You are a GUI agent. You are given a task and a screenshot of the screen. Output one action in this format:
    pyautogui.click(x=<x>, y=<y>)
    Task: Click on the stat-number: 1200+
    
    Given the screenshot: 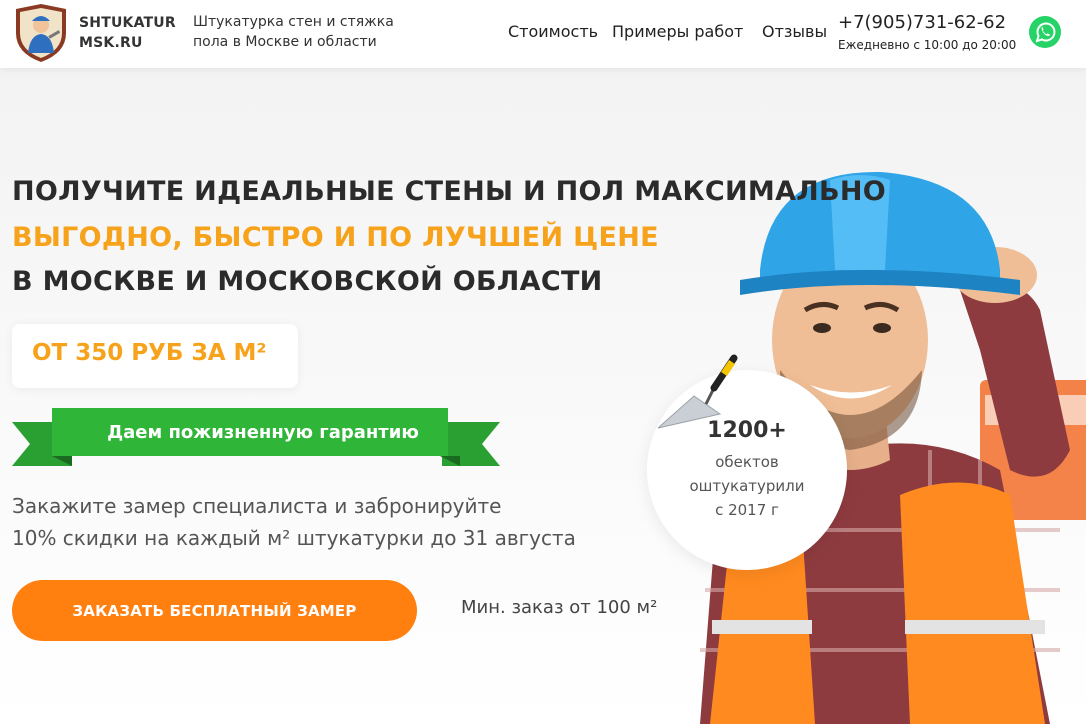 What is the action you would take?
    pyautogui.click(x=747, y=430)
    